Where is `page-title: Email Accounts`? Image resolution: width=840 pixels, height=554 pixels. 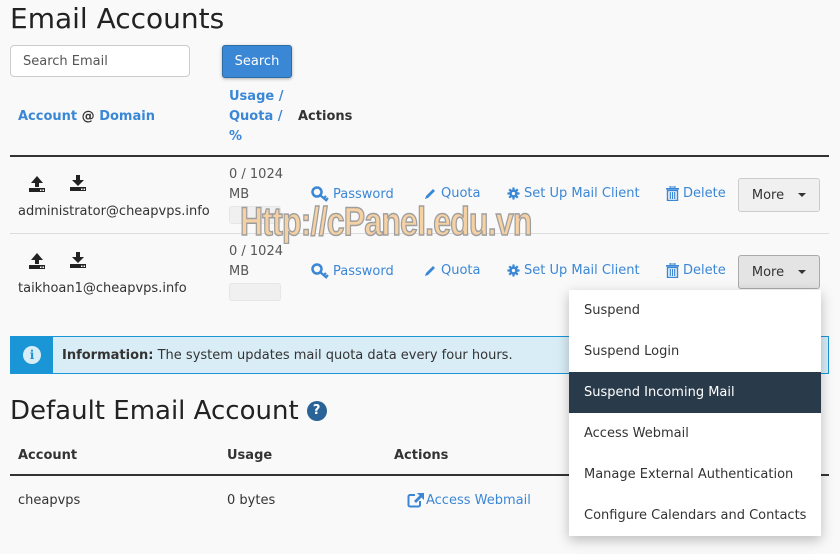 page-title: Email Accounts is located at coordinates (117, 18).